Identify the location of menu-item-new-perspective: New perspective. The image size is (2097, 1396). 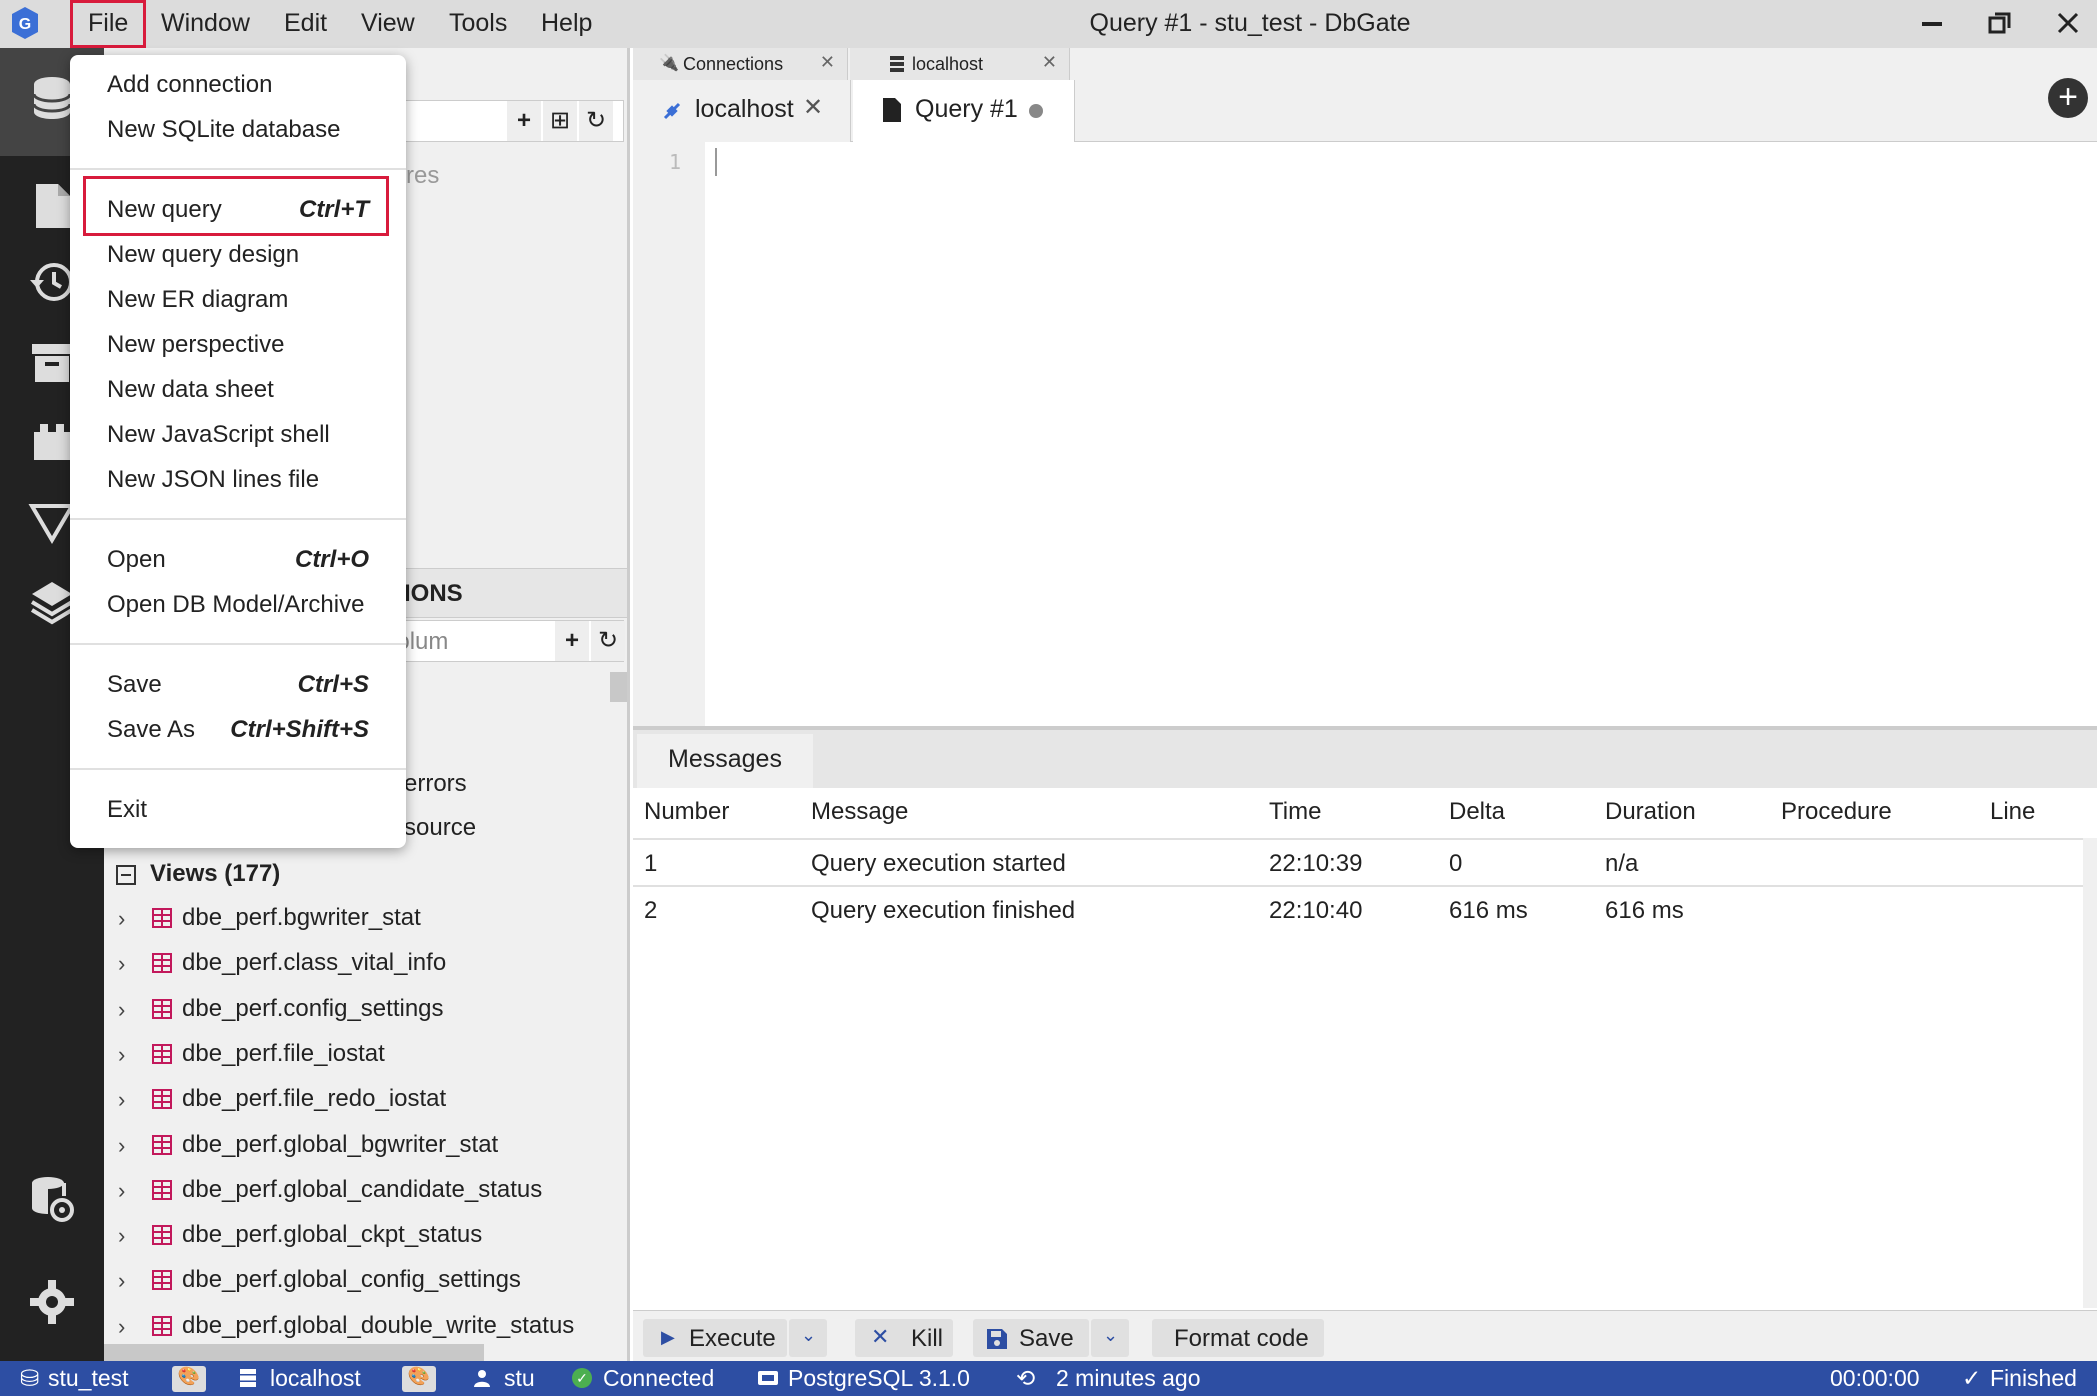
(238, 344).